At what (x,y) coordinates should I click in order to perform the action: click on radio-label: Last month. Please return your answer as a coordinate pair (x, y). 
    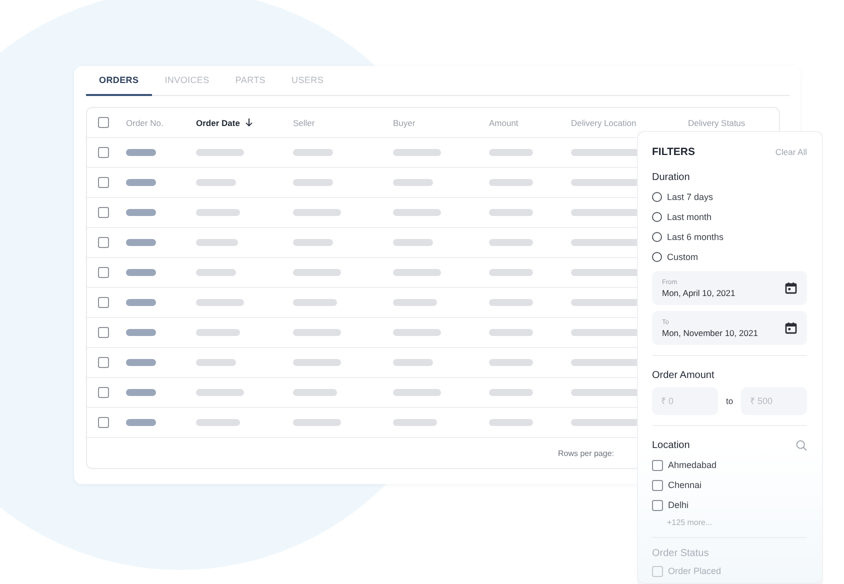
    Looking at the image, I should click on (689, 217).